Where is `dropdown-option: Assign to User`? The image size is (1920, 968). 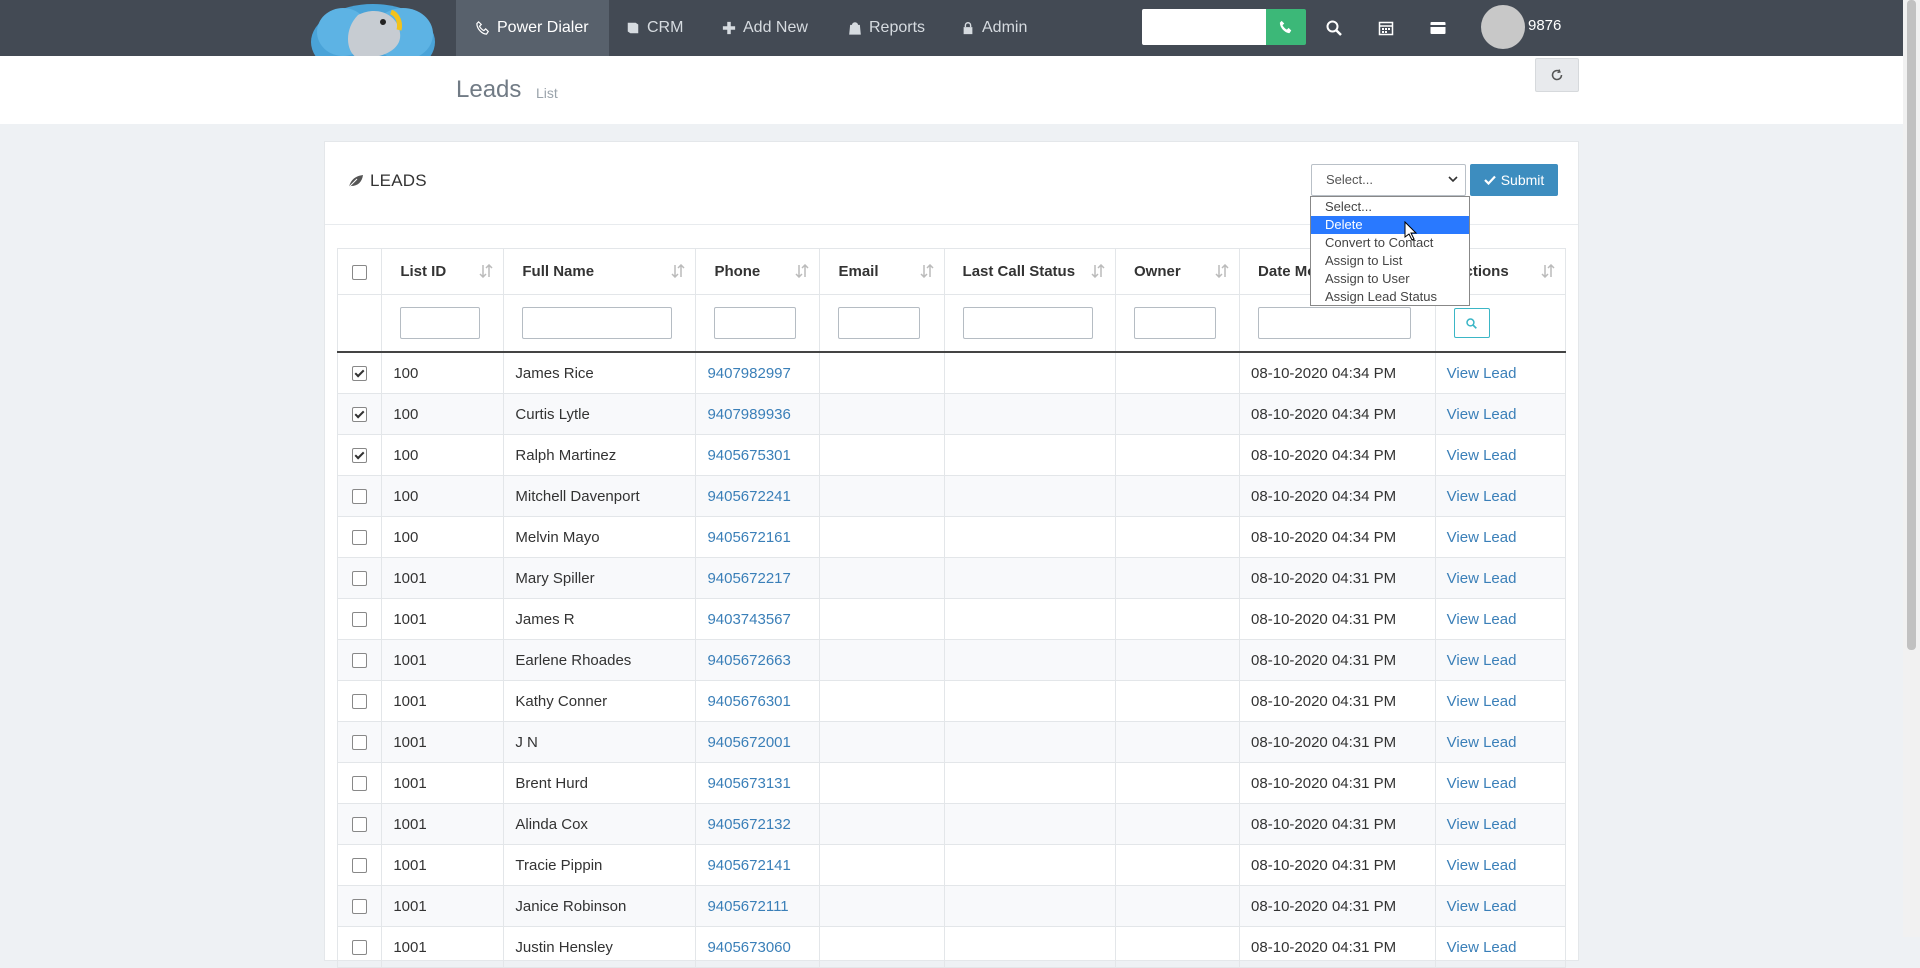
dropdown-option: Assign to User is located at coordinates (1390, 279).